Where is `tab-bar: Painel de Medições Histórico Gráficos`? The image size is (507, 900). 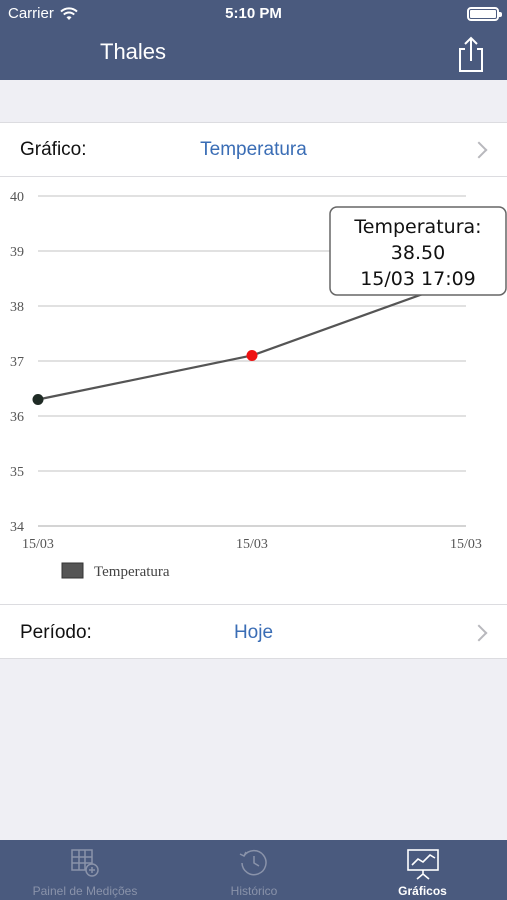
tab-bar: Painel de Medições Histórico Gráficos is located at coordinates (253, 870).